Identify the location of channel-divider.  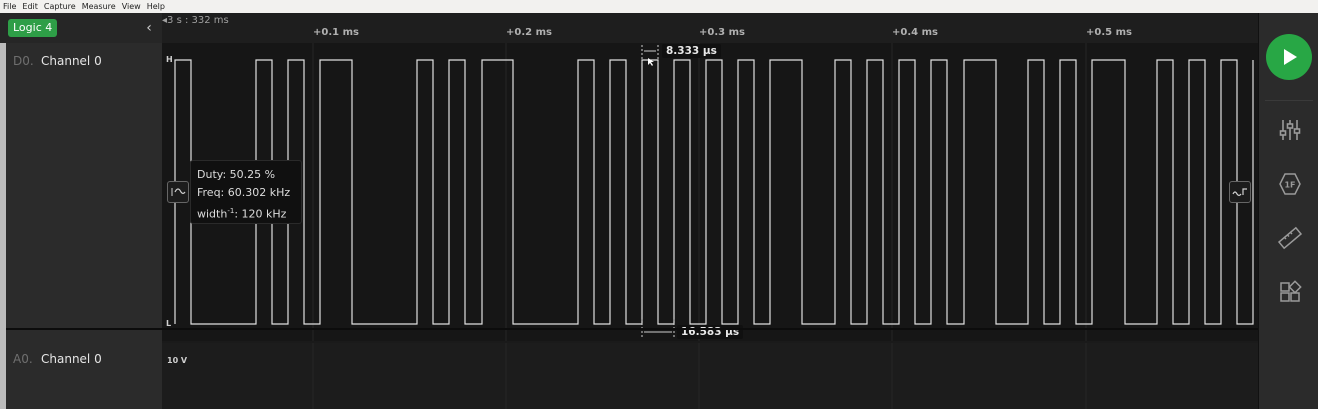
(632, 329).